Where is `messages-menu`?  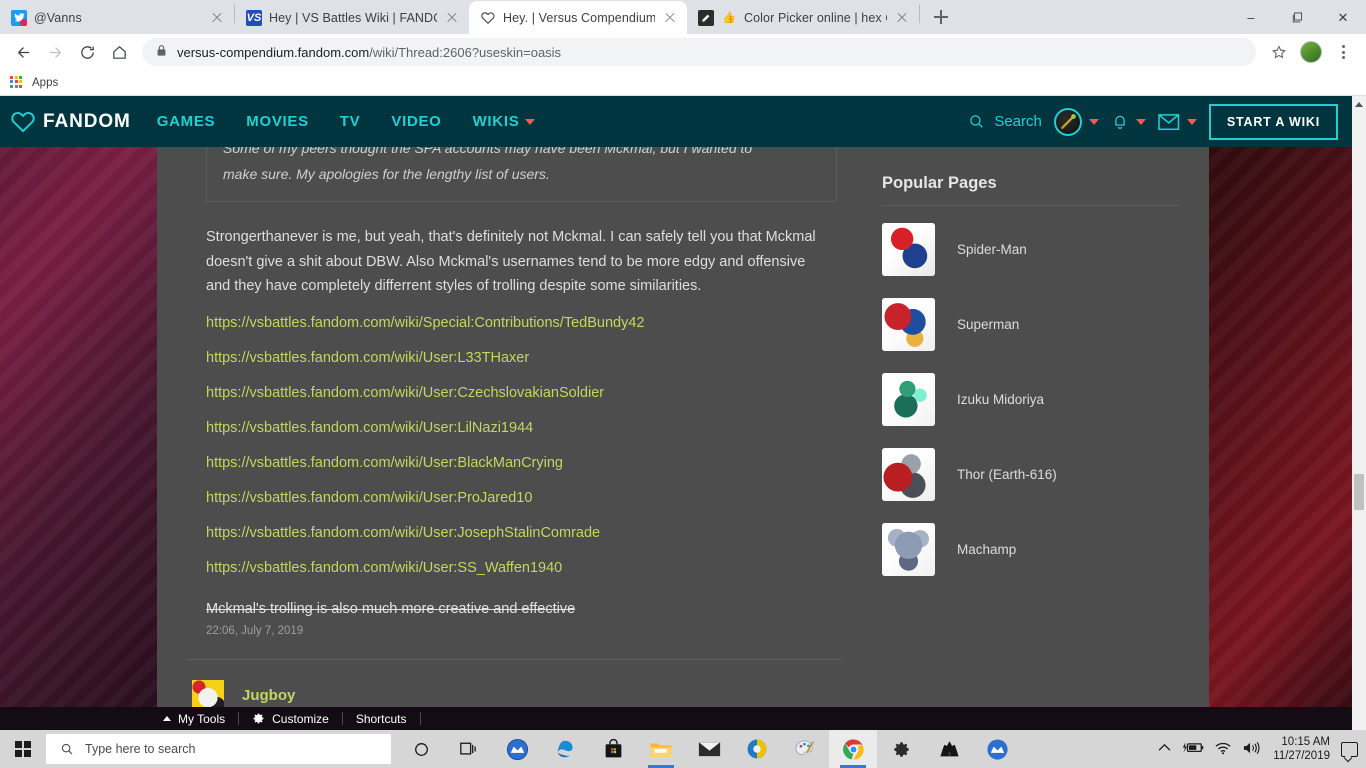 messages-menu is located at coordinates (1177, 122).